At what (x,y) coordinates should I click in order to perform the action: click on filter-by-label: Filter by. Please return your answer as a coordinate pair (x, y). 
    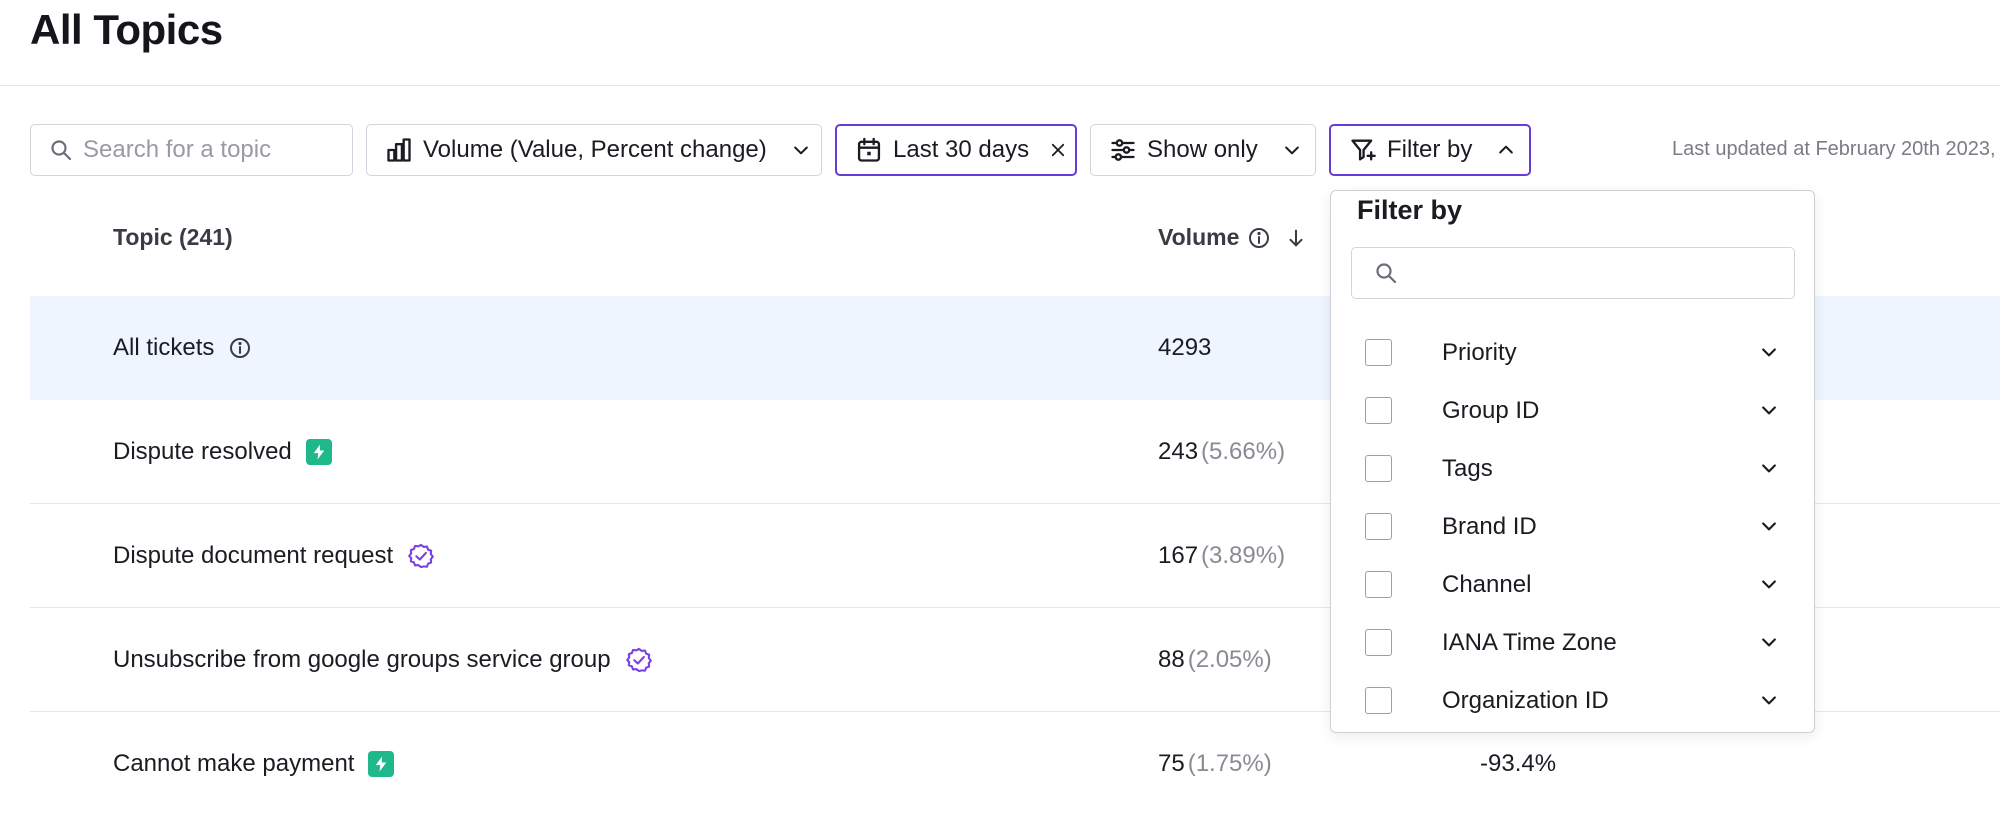
    Looking at the image, I should click on (1430, 149).